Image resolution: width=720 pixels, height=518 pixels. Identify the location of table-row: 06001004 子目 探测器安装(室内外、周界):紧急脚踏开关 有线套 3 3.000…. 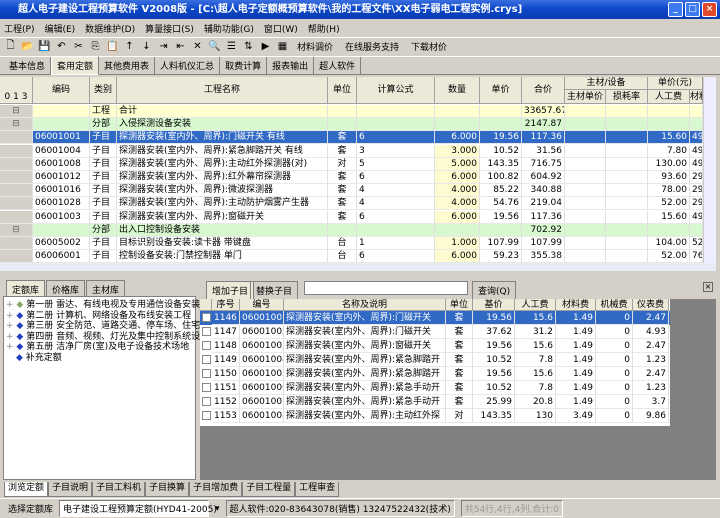
(351, 151).